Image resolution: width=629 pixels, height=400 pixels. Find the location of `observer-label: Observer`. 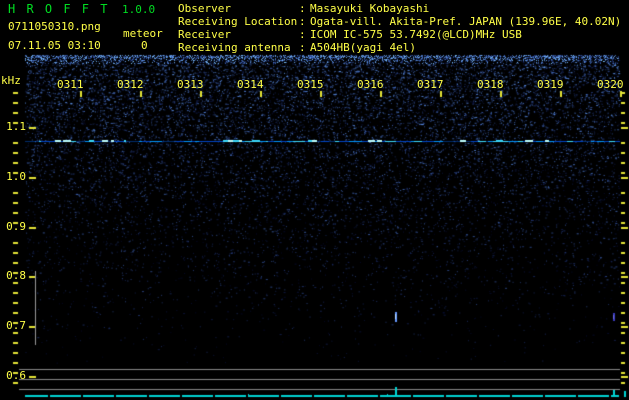

observer-label: Observer is located at coordinates (204, 8).